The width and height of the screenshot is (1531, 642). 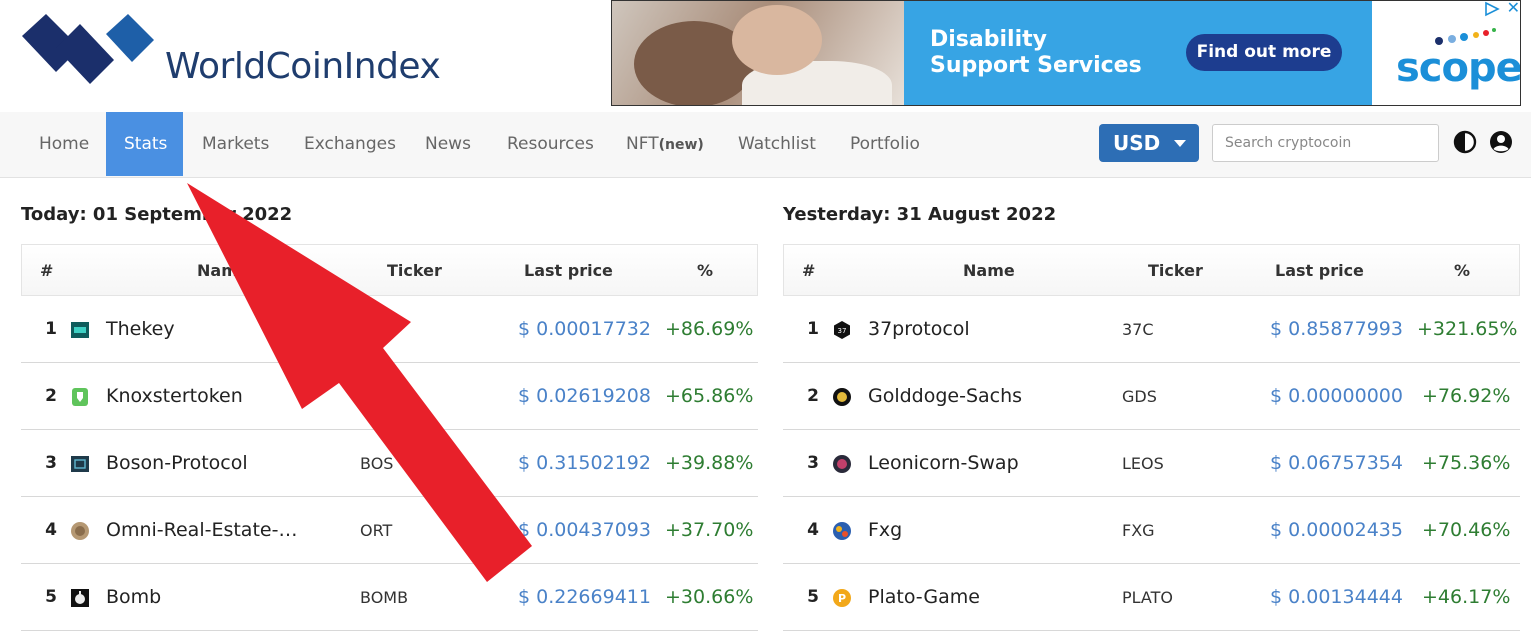 I want to click on yesterday-title: Yesterday: 31 August 2022, so click(x=920, y=214).